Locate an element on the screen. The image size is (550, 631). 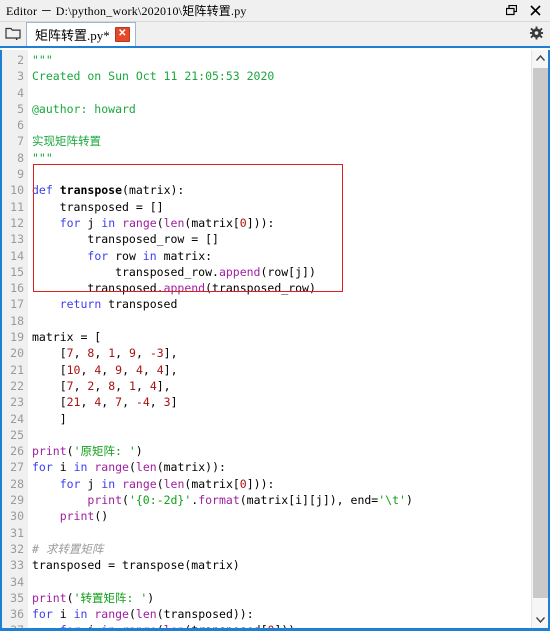
line-number: 13 is located at coordinates (17, 239).